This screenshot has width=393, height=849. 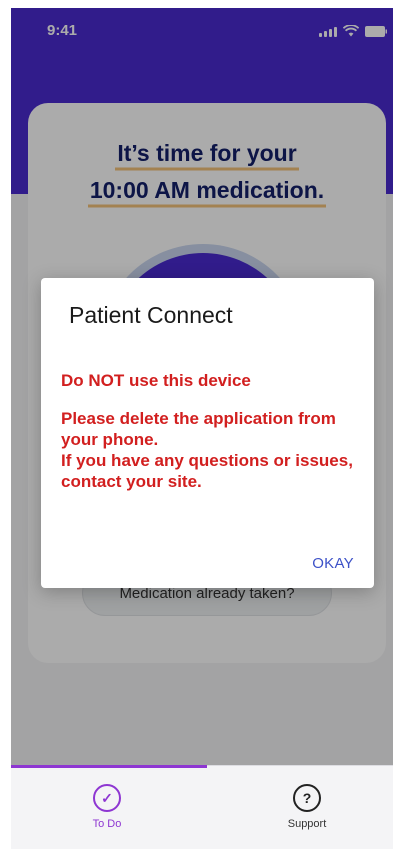 I want to click on tab-support: ? Support, so click(x=307, y=807).